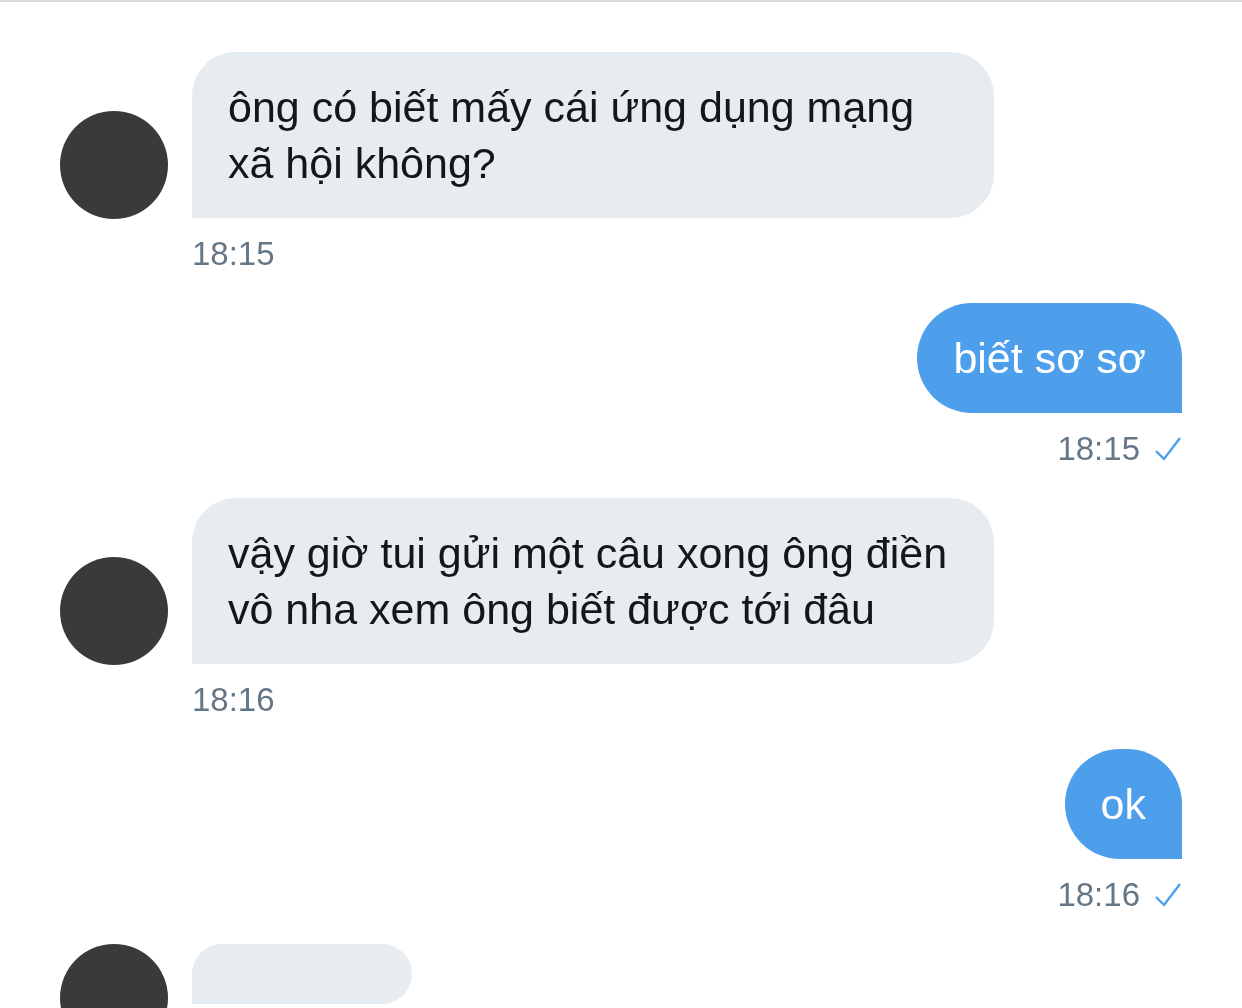 The width and height of the screenshot is (1242, 1008). Describe the element at coordinates (593, 581) in the screenshot. I see `message-bubble: vậy giờ tui gửi một câu xong ông điền vô nha xem ông biết được tới đâu` at that location.